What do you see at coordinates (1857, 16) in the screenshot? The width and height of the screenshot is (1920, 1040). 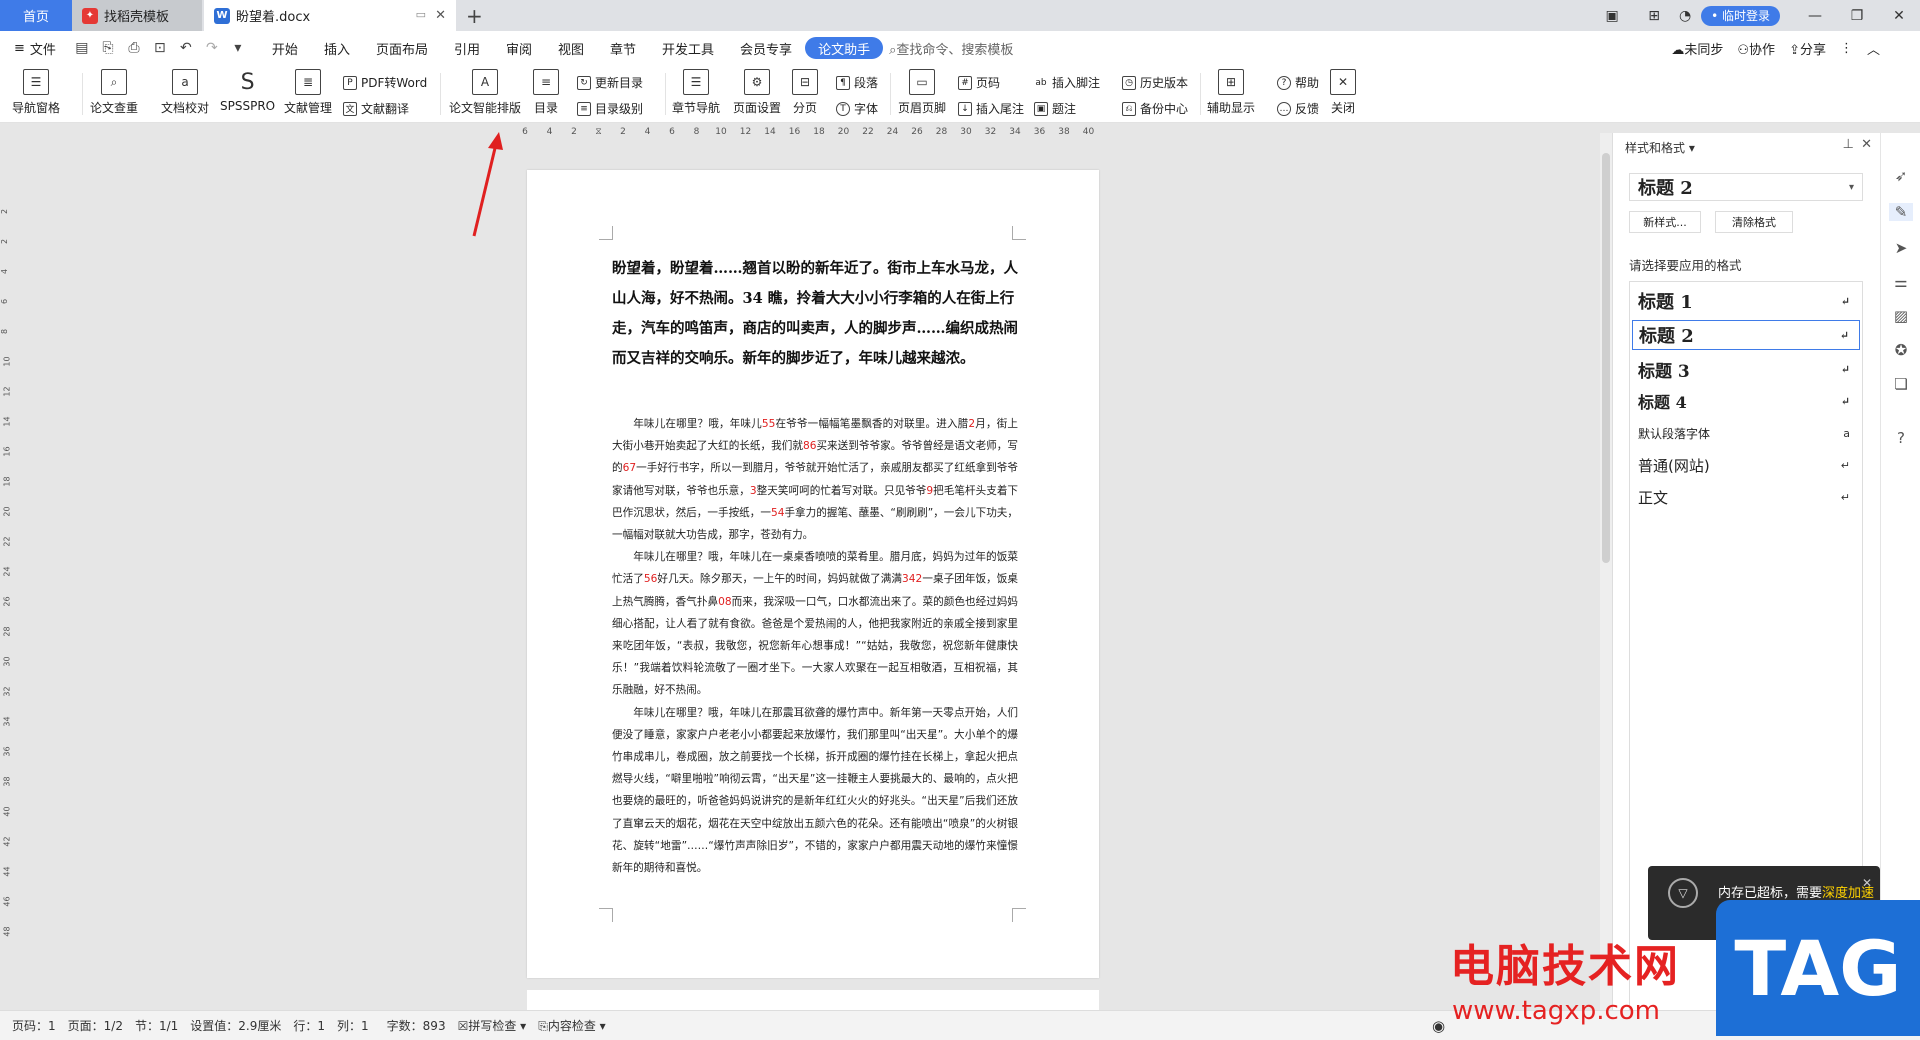 I see `restore-icon: ❐` at bounding box center [1857, 16].